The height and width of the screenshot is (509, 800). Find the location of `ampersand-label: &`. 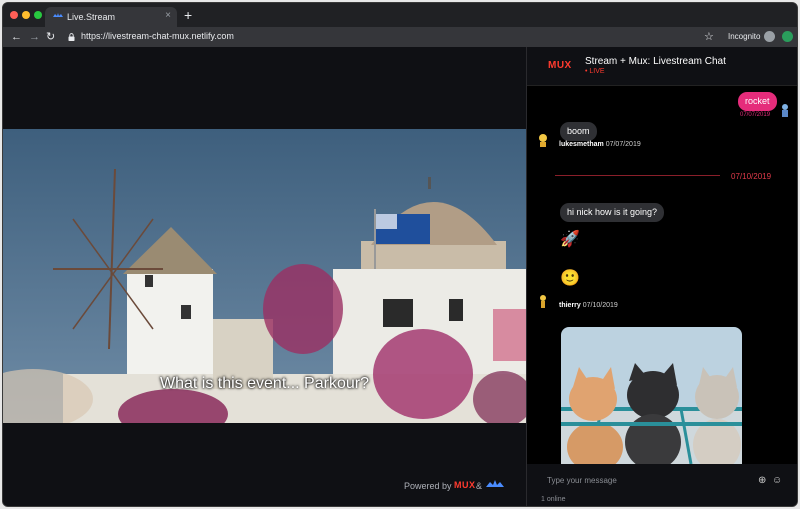

ampersand-label: & is located at coordinates (479, 486).